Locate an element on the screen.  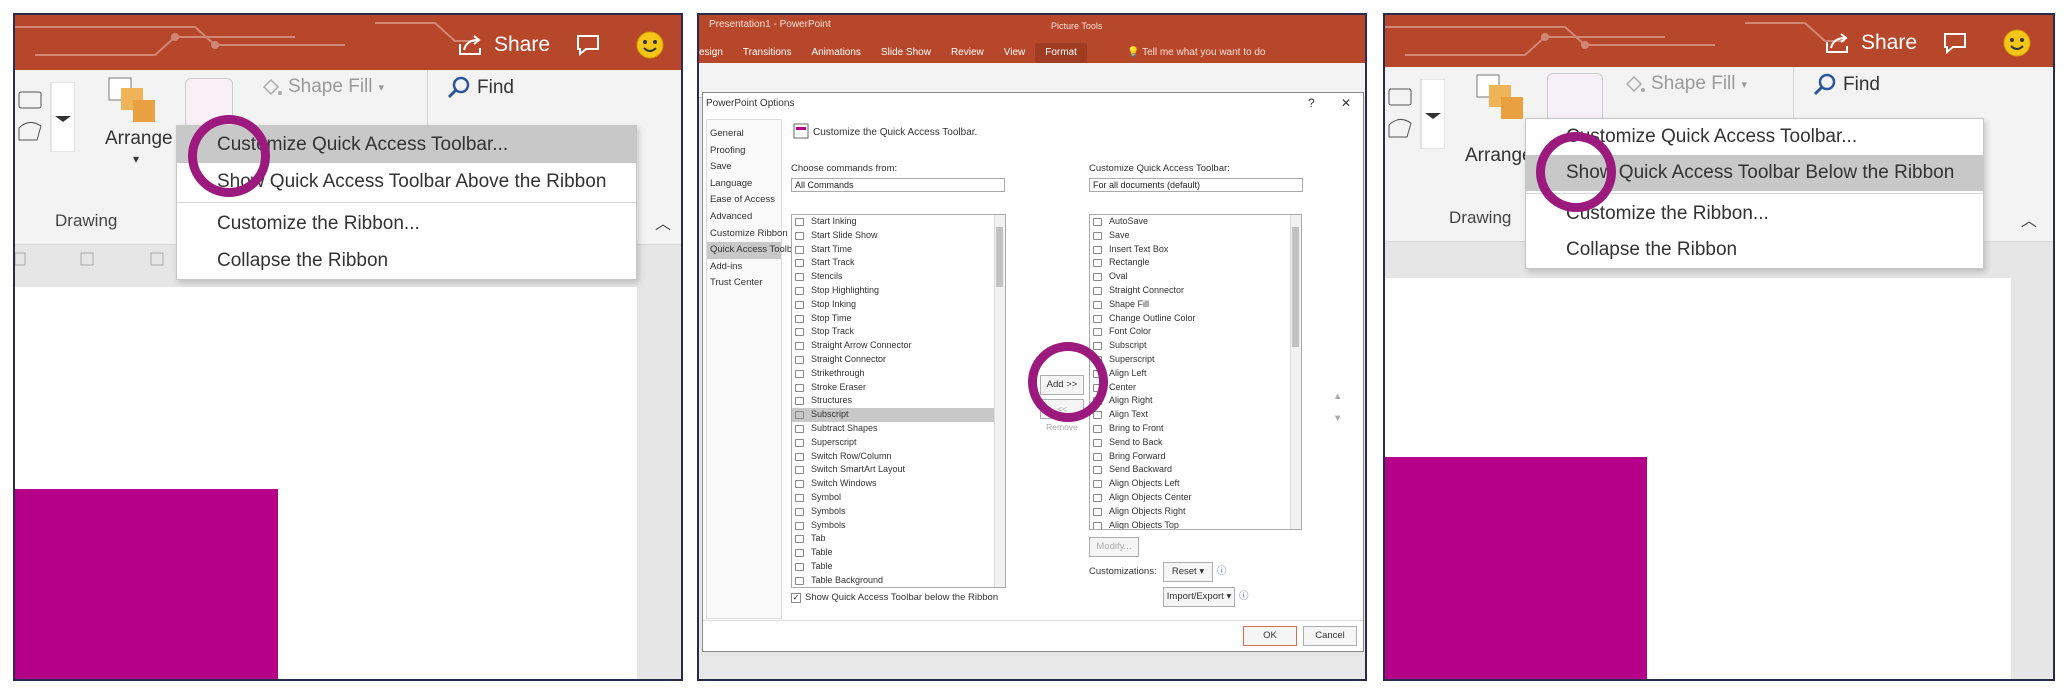
list-item: Tab is located at coordinates (898, 539).